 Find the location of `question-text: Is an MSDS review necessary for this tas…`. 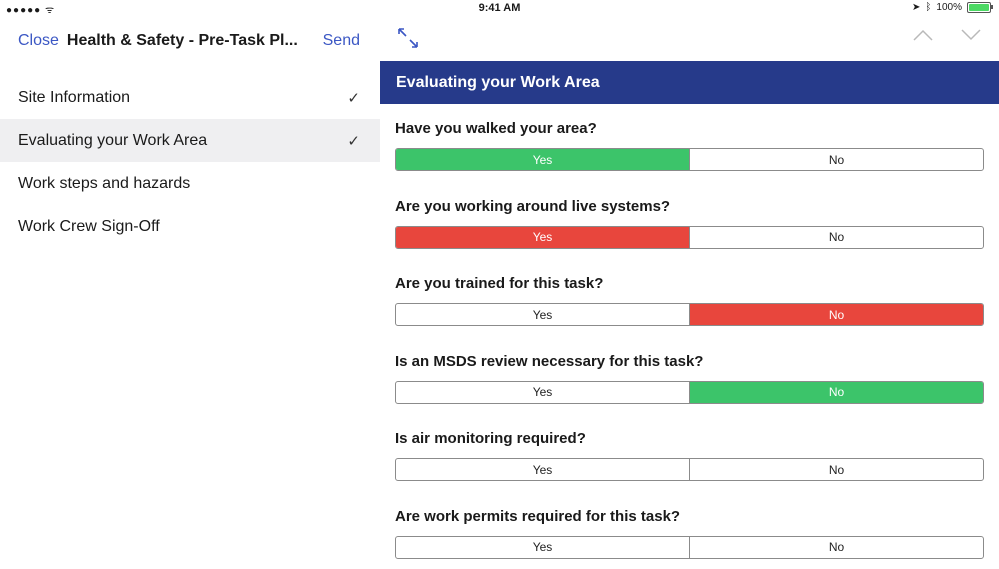

question-text: Is an MSDS review necessary for this tas… is located at coordinates (549, 361).